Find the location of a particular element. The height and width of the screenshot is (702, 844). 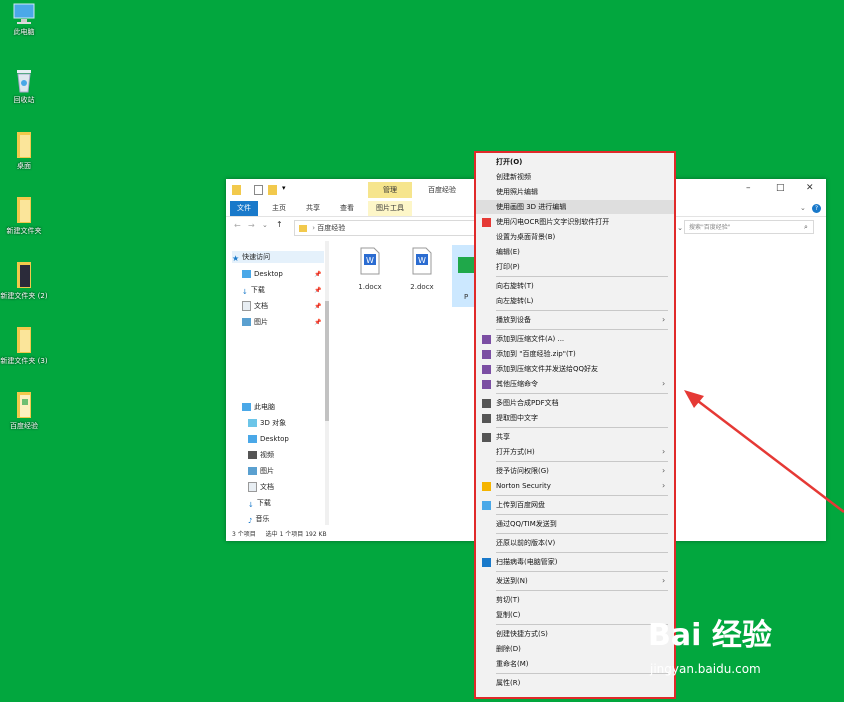

desktop-icon is located at coordinates (246, 274).